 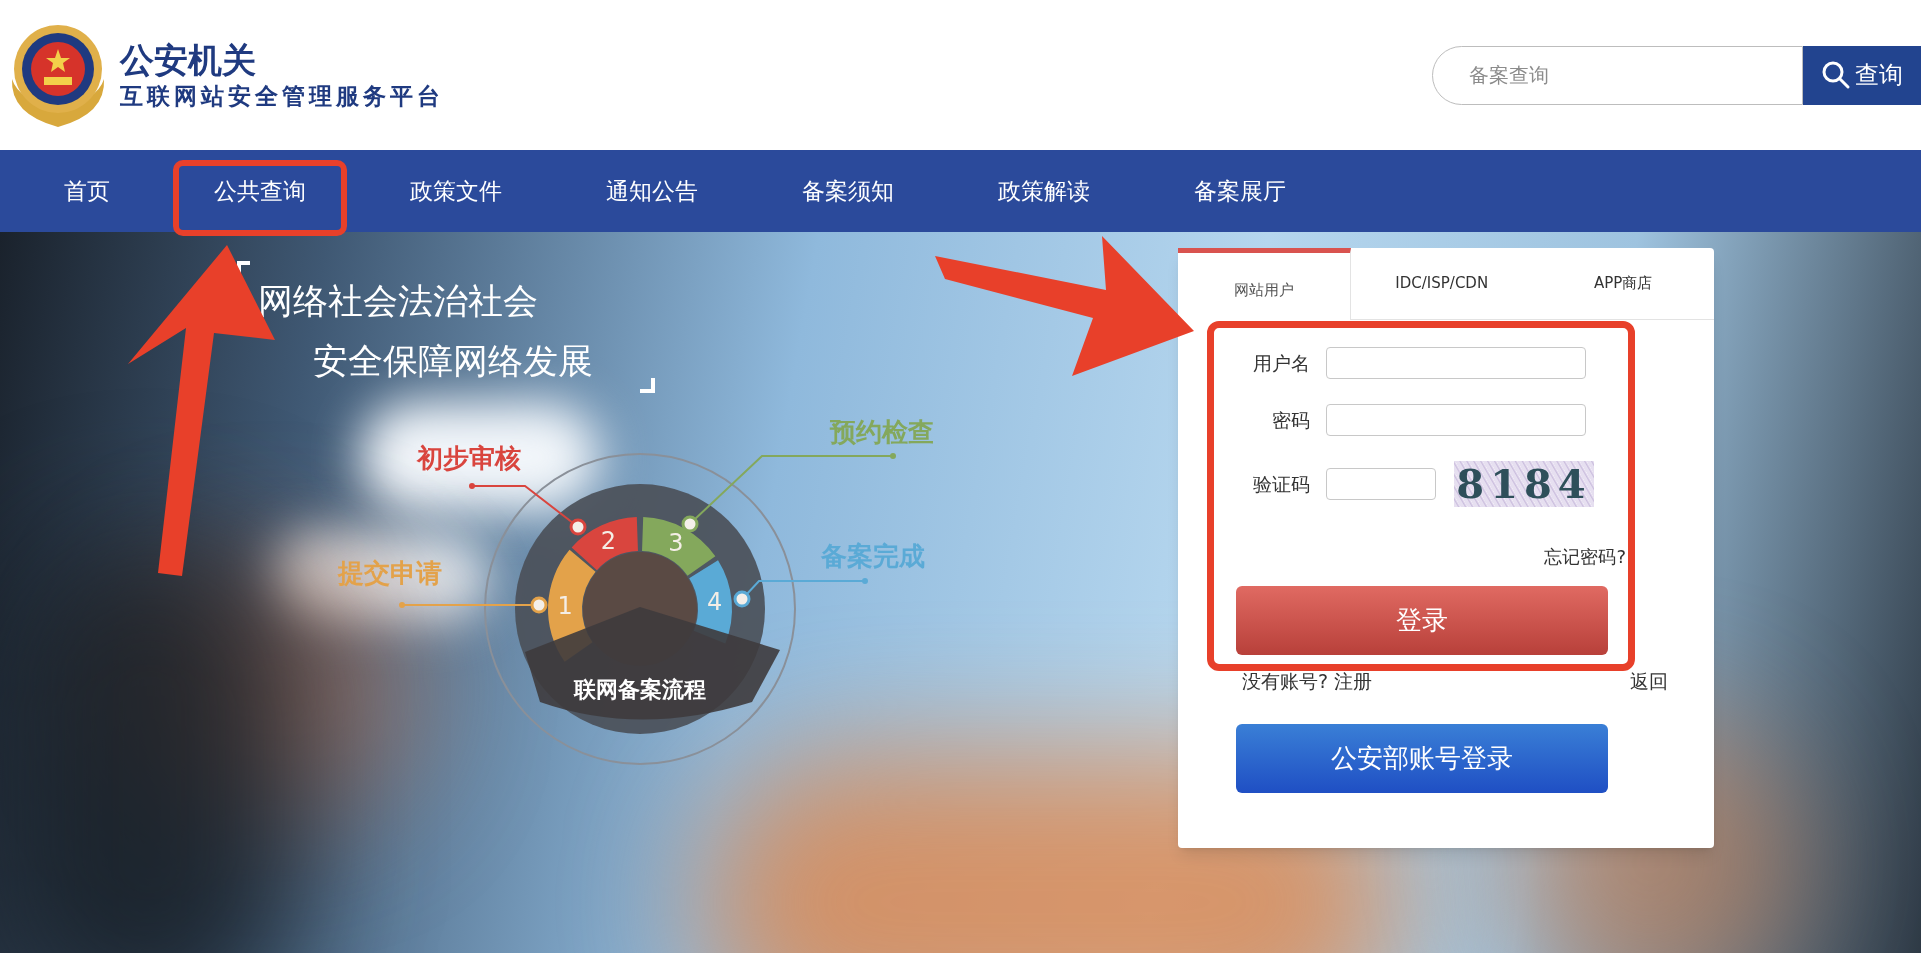 What do you see at coordinates (1285, 681) in the screenshot?
I see `register-prompt: 没有账号?` at bounding box center [1285, 681].